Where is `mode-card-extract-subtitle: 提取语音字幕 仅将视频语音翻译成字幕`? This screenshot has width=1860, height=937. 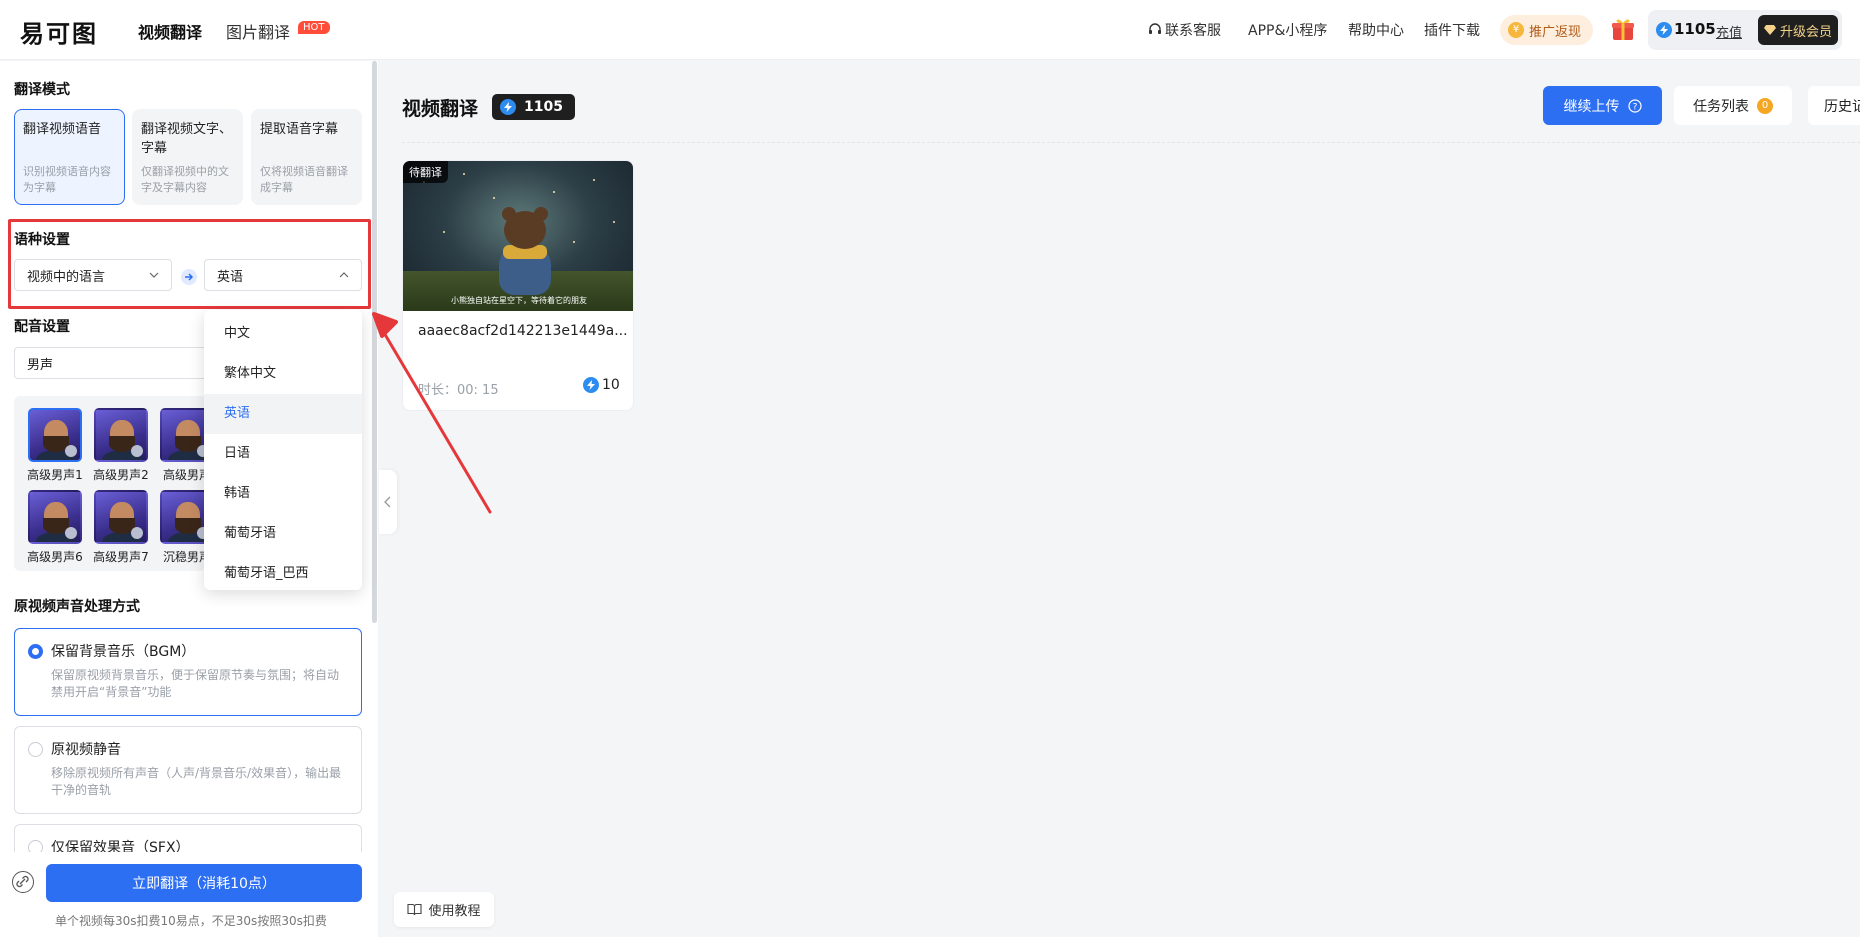 mode-card-extract-subtitle: 提取语音字幕 仅将视频语音翻译成字幕 is located at coordinates (306, 157).